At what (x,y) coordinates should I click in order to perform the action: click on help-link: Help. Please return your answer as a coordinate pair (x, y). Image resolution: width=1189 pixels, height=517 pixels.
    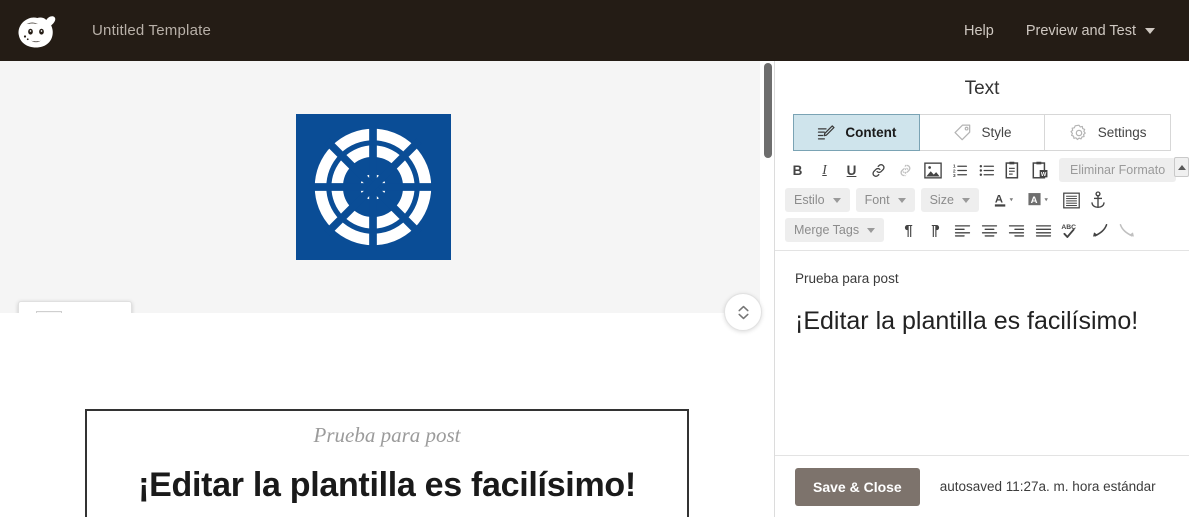
    Looking at the image, I should click on (979, 31).